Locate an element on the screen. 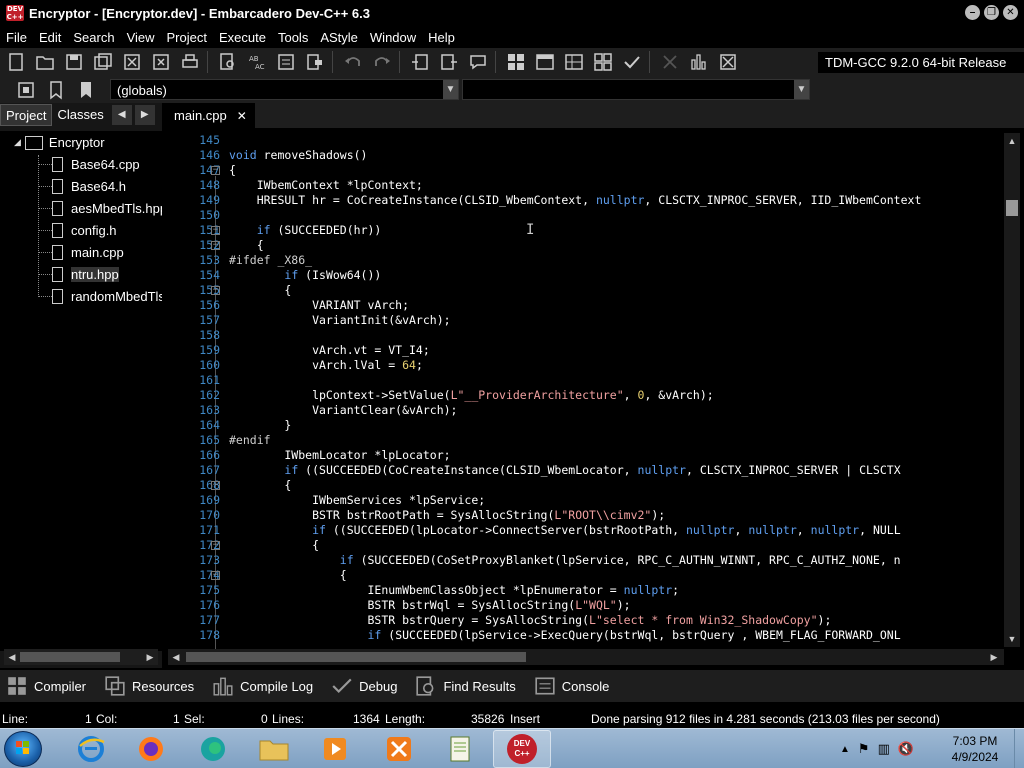 This screenshot has height=768, width=1024. run-icon is located at coordinates (545, 62).